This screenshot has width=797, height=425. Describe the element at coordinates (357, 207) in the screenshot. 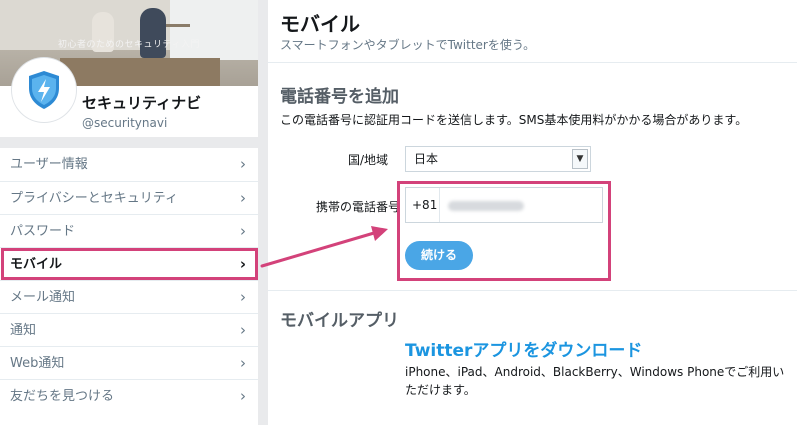

I see `phone-label: 携帯の電話番号` at that location.